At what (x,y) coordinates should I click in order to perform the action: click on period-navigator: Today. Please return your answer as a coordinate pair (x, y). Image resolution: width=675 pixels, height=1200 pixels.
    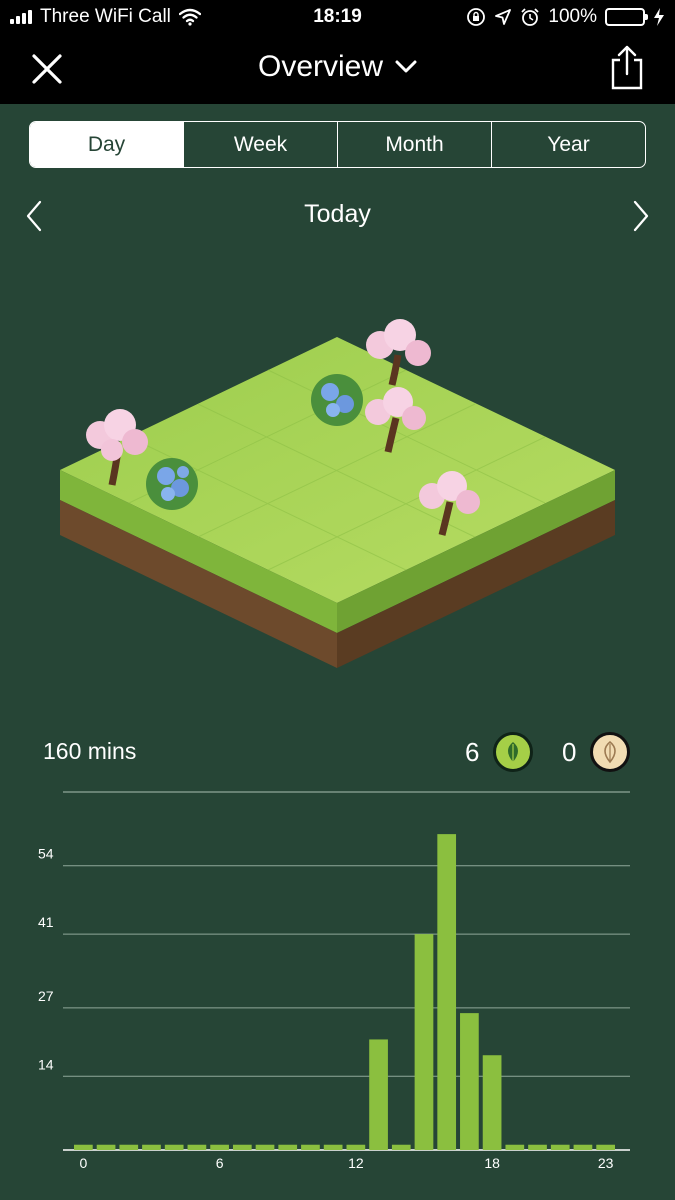
    Looking at the image, I should click on (337, 216).